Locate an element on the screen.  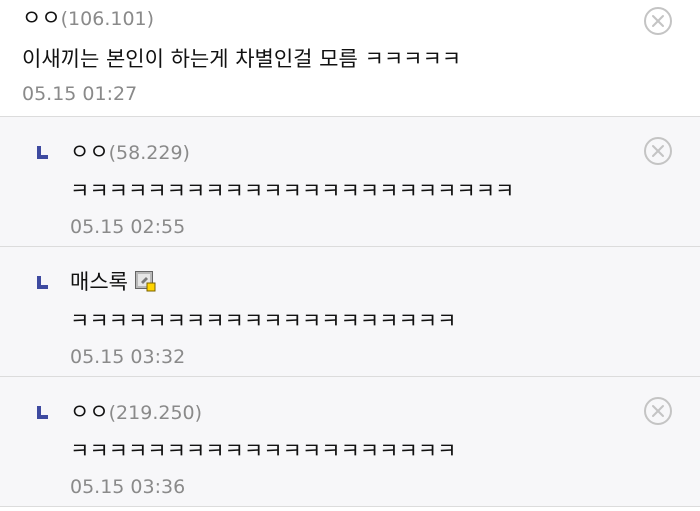
reply-ip: (58.229) is located at coordinates (149, 153).